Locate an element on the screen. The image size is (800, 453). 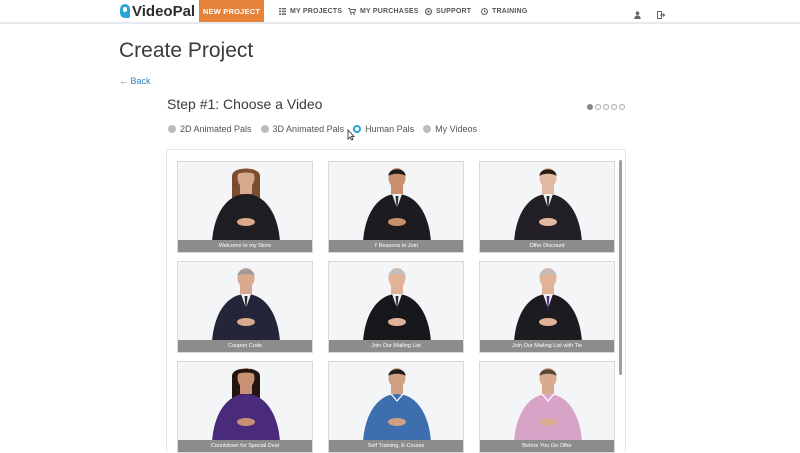
nav-support: SUPPORT is located at coordinates (448, 11).